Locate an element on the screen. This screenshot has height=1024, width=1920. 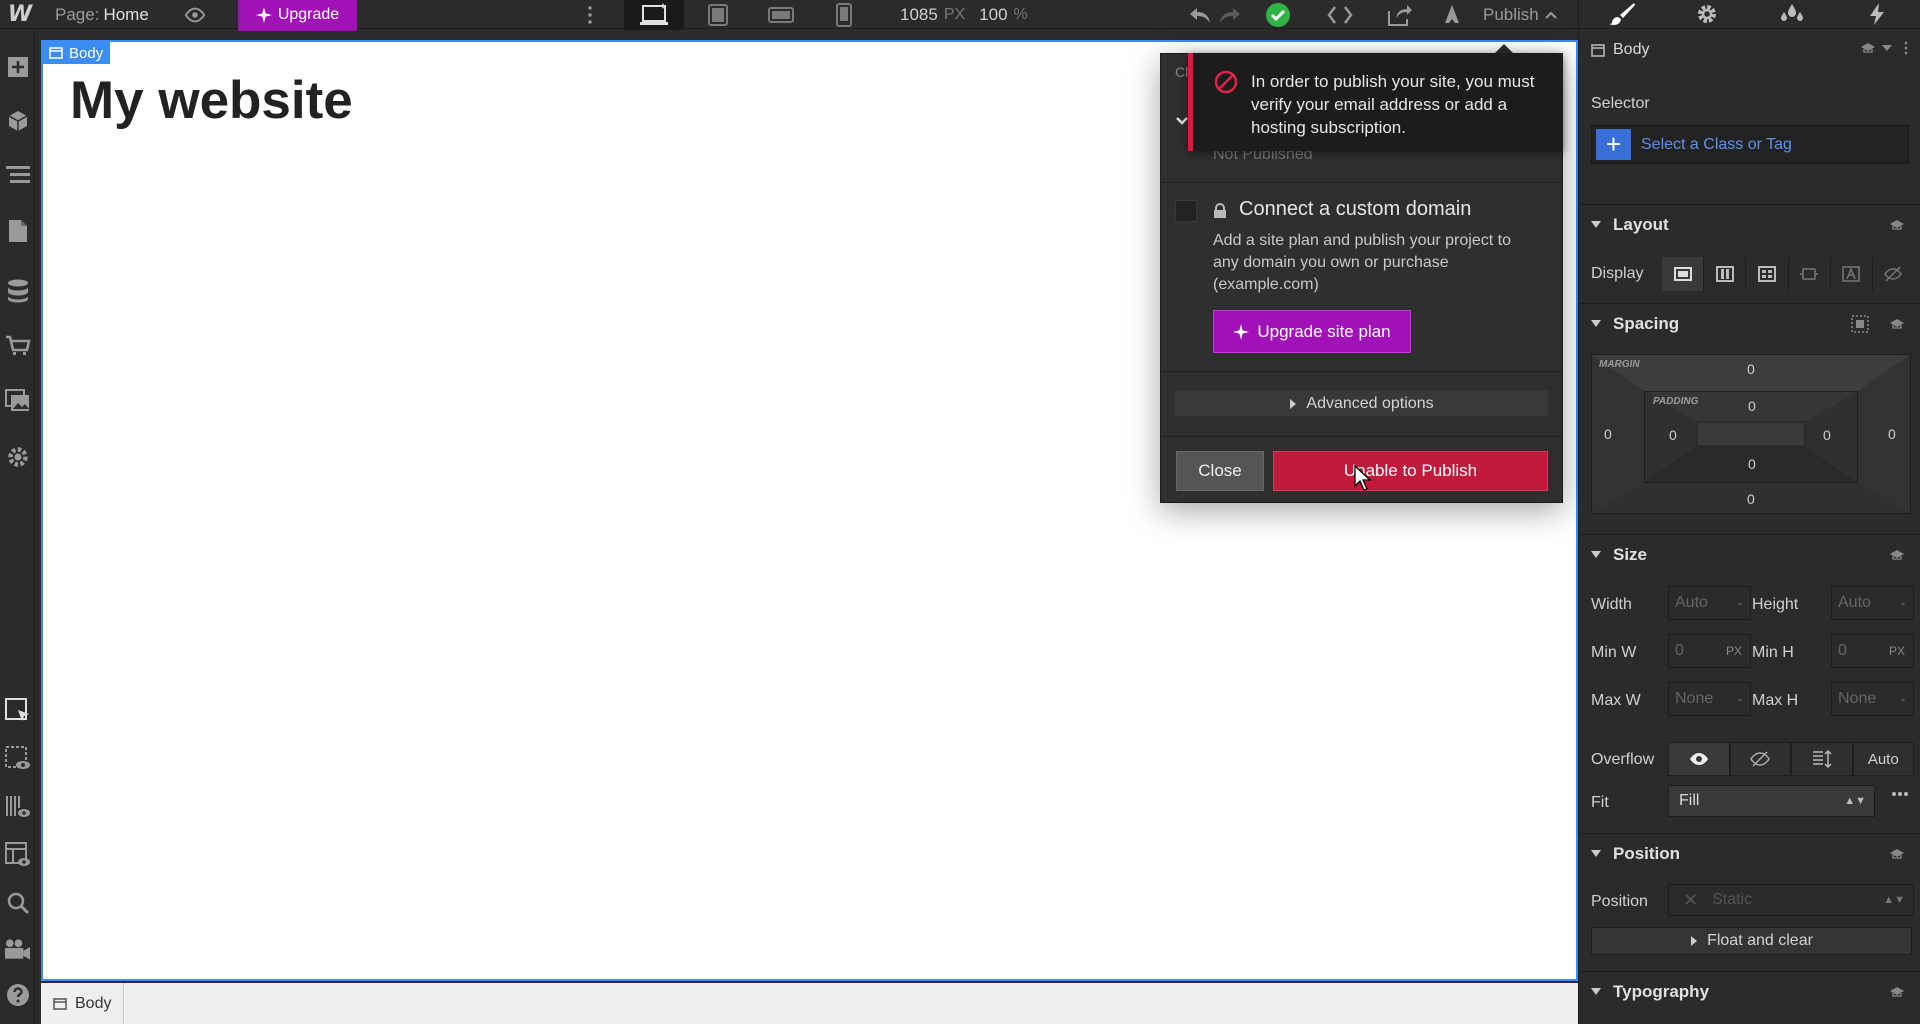
display-none-icon is located at coordinates (1893, 274).